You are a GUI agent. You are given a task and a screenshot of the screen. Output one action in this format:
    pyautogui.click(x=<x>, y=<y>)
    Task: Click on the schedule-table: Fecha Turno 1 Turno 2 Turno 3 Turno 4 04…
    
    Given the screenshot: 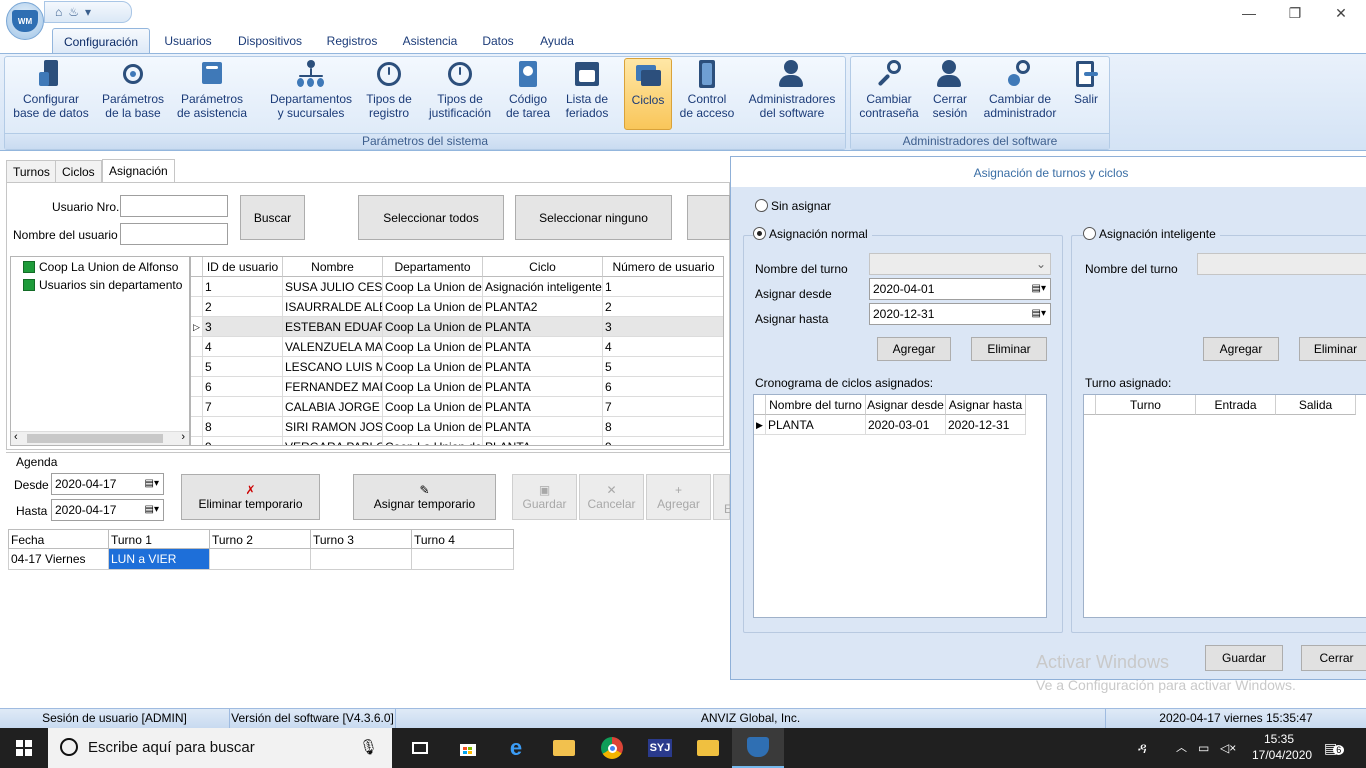 What is the action you would take?
    pyautogui.click(x=369, y=618)
    